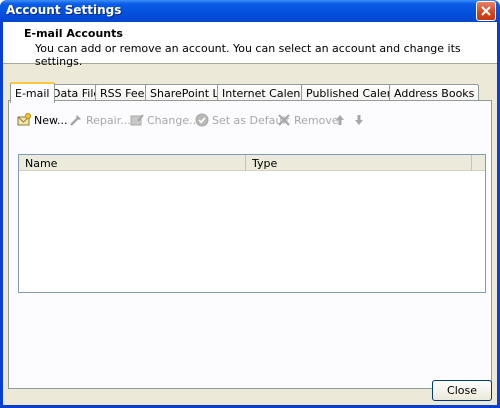 The image size is (500, 408). I want to click on page-title: E-mail Accounts, so click(73, 33).